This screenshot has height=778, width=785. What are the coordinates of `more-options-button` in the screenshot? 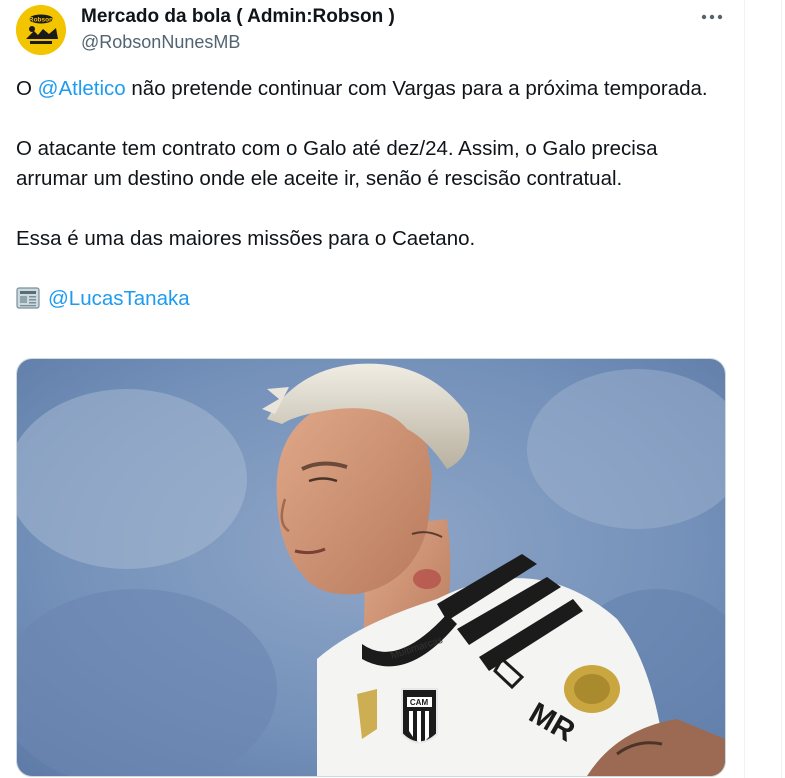 It's located at (712, 17).